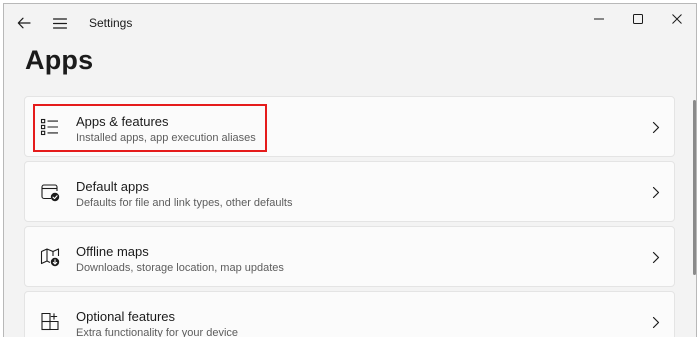 The height and width of the screenshot is (337, 700). Describe the element at coordinates (350, 23) in the screenshot. I see `title-bar: Settings` at that location.